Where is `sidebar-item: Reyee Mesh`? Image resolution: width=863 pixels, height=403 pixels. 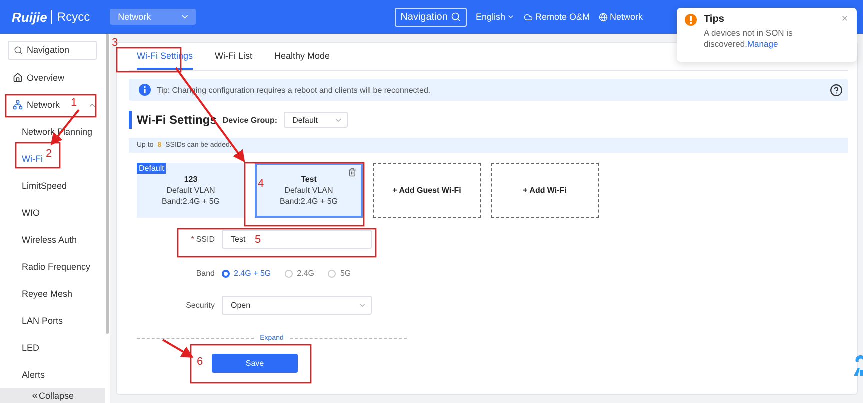 sidebar-item: Reyee Mesh is located at coordinates (48, 294).